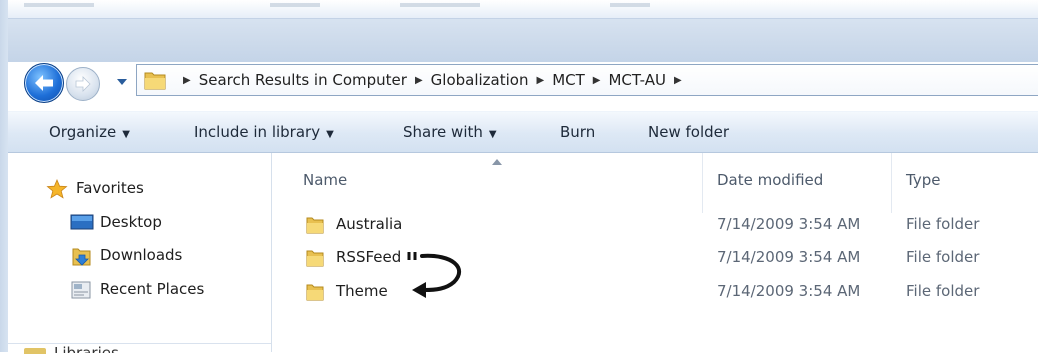  Describe the element at coordinates (35, 351) in the screenshot. I see `libraries-icon` at that location.